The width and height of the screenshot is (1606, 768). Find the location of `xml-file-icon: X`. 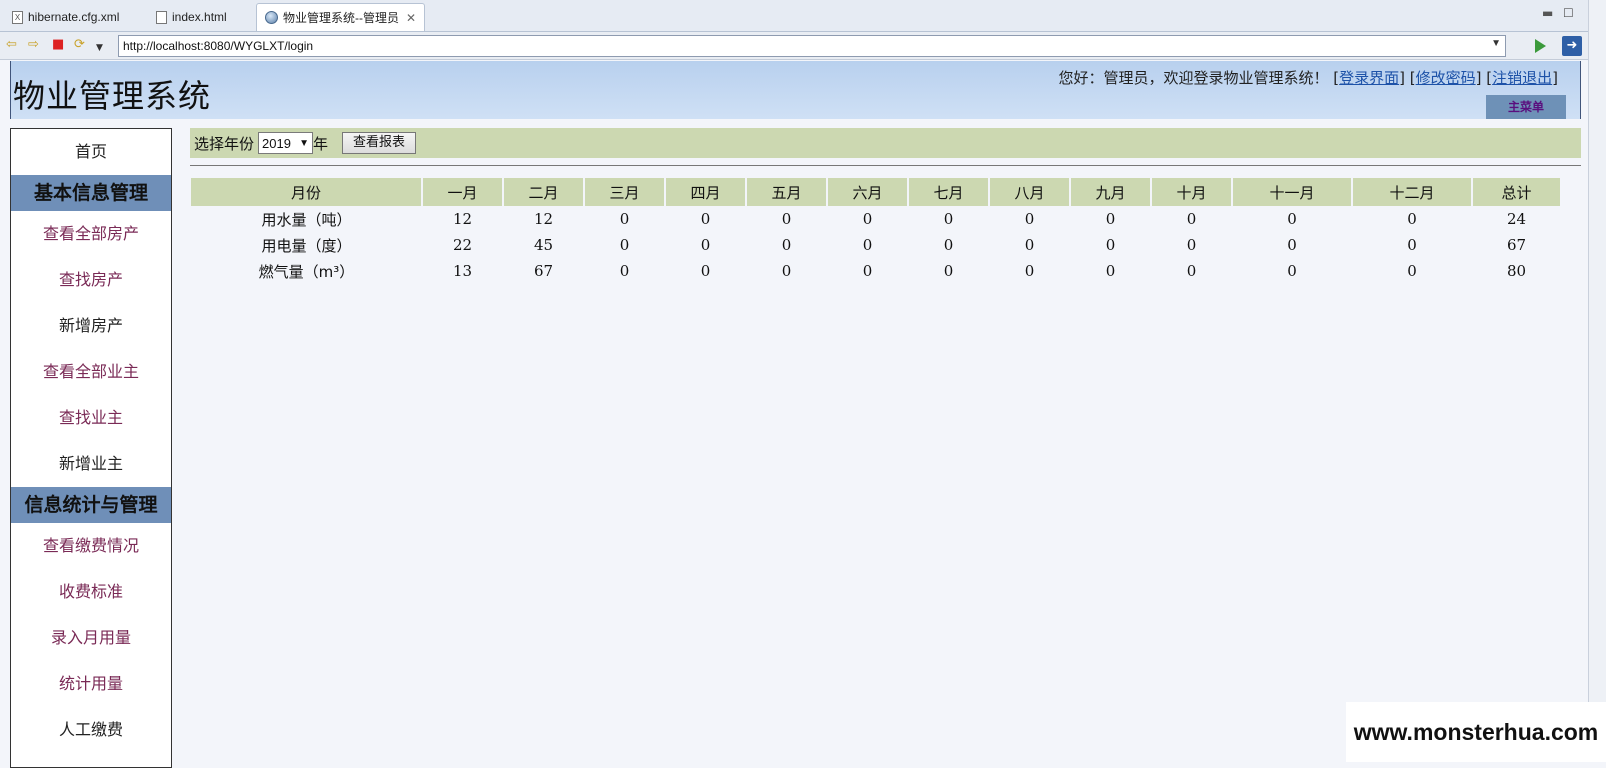

xml-file-icon: X is located at coordinates (17, 17).